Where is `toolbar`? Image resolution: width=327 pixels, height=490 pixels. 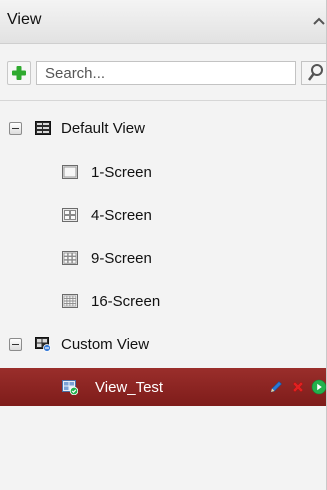
toolbar is located at coordinates (163, 73).